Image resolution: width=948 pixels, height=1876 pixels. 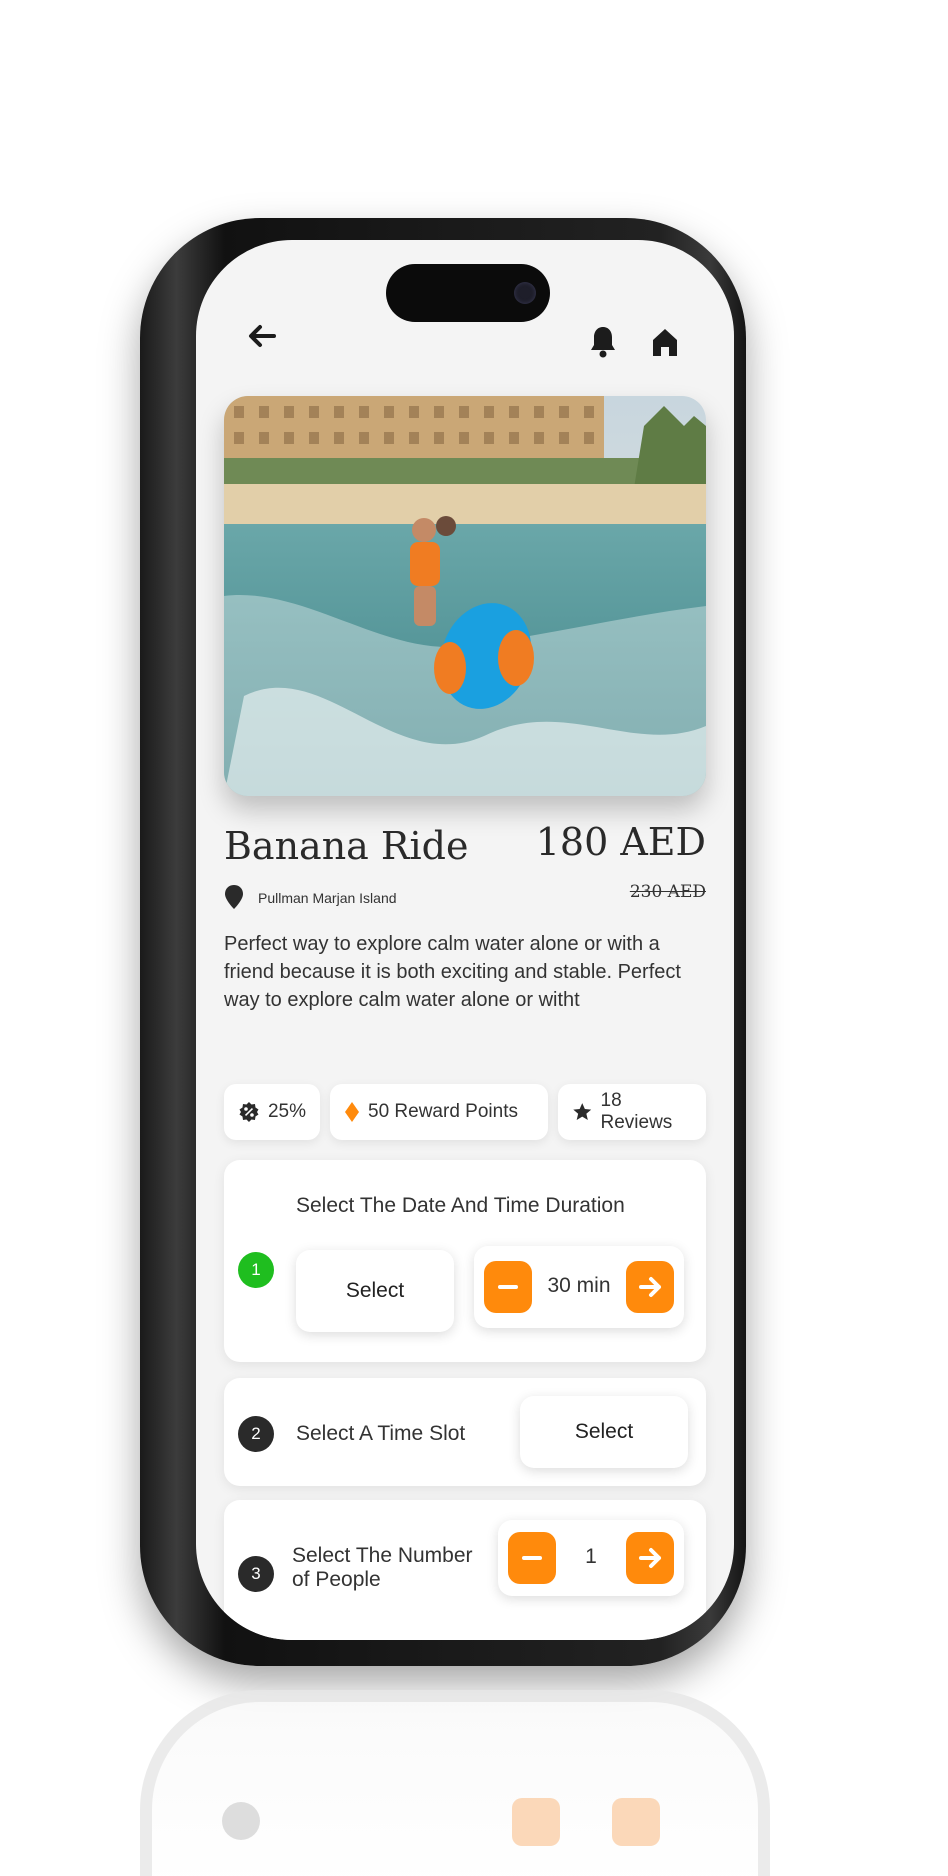 I want to click on location-pin-icon, so click(x=234, y=897).